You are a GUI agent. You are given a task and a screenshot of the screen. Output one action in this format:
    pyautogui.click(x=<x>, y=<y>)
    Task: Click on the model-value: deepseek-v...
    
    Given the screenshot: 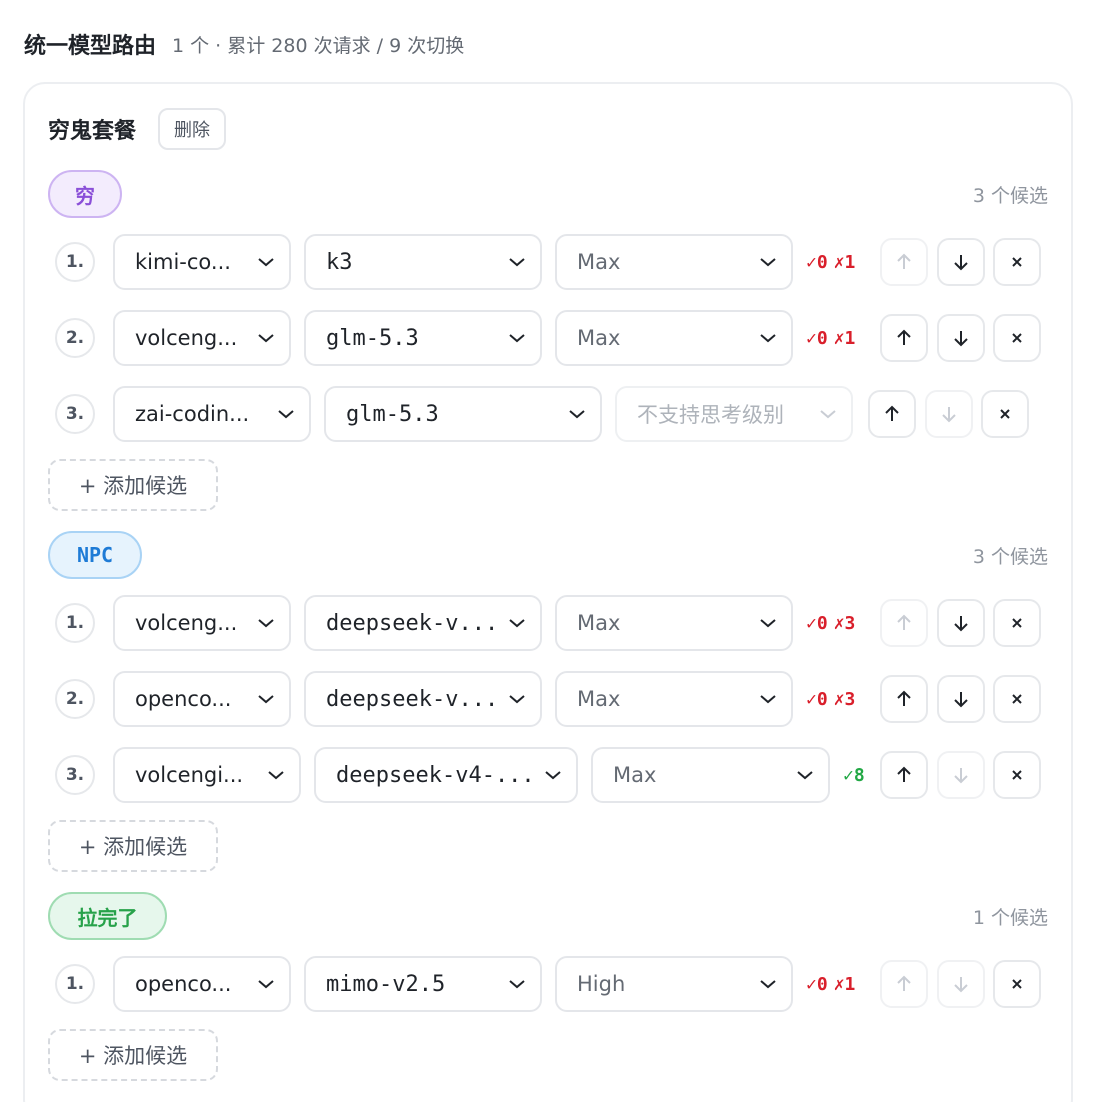 What is the action you would take?
    pyautogui.click(x=411, y=699)
    